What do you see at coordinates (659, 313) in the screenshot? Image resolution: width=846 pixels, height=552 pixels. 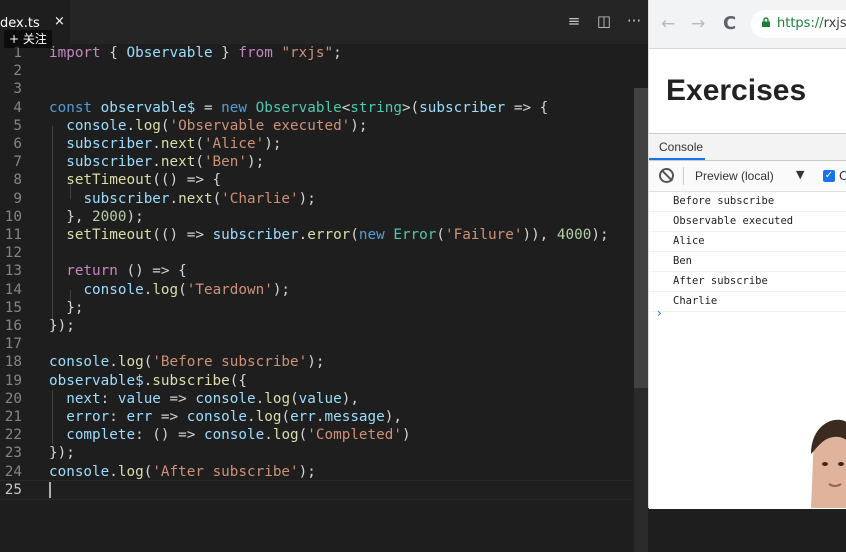 I see `console-prompt-icon: ›` at bounding box center [659, 313].